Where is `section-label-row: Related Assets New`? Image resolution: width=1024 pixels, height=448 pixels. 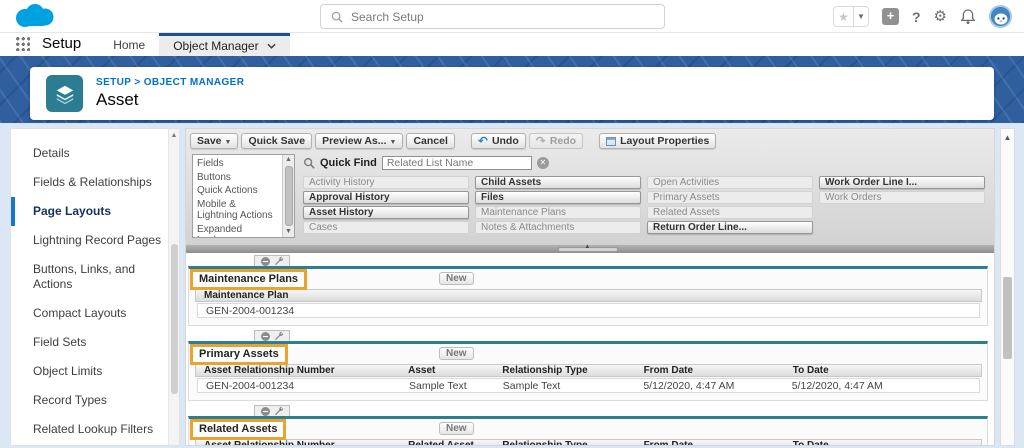 section-label-row: Related Assets New is located at coordinates (588, 429).